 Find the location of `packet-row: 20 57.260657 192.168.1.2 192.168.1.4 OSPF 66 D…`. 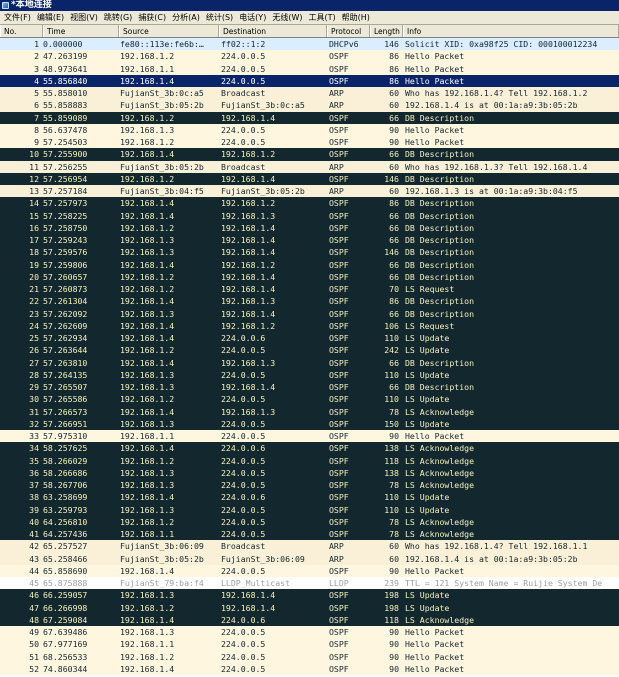

packet-row: 20 57.260657 192.168.1.2 192.168.1.4 OSPF 66 D… is located at coordinates (309, 276).